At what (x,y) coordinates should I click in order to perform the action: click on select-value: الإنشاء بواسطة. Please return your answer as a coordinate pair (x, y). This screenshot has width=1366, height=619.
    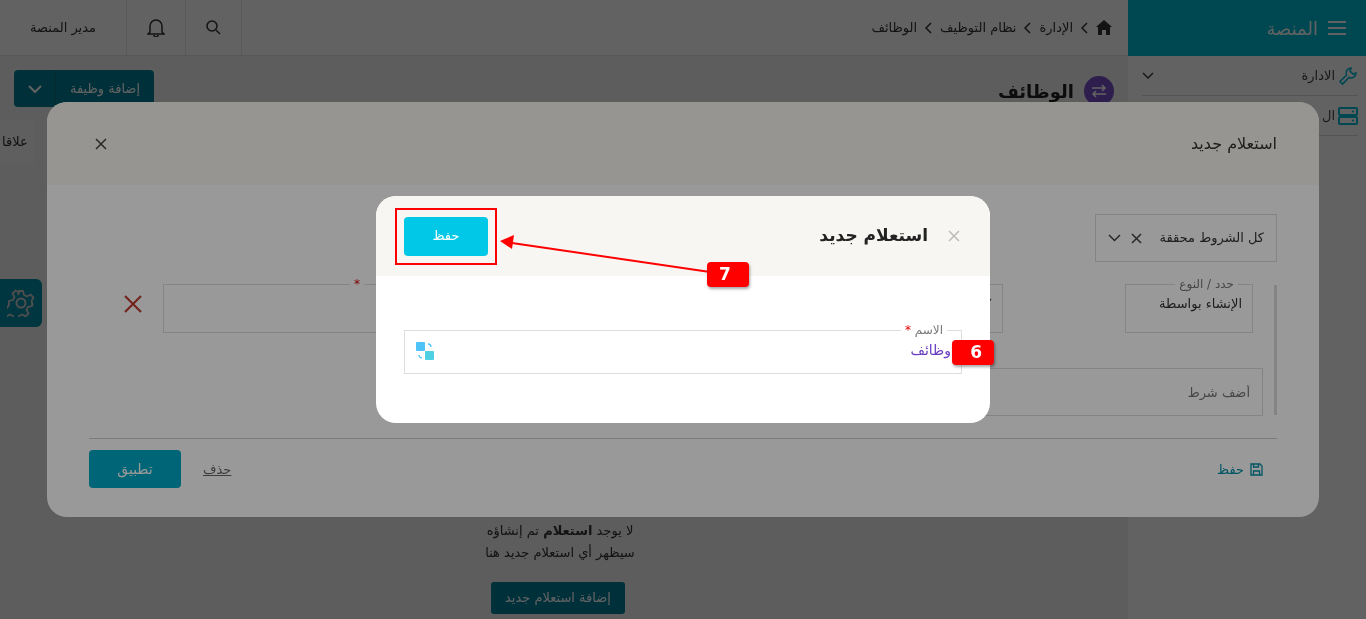
    Looking at the image, I should click on (1200, 304).